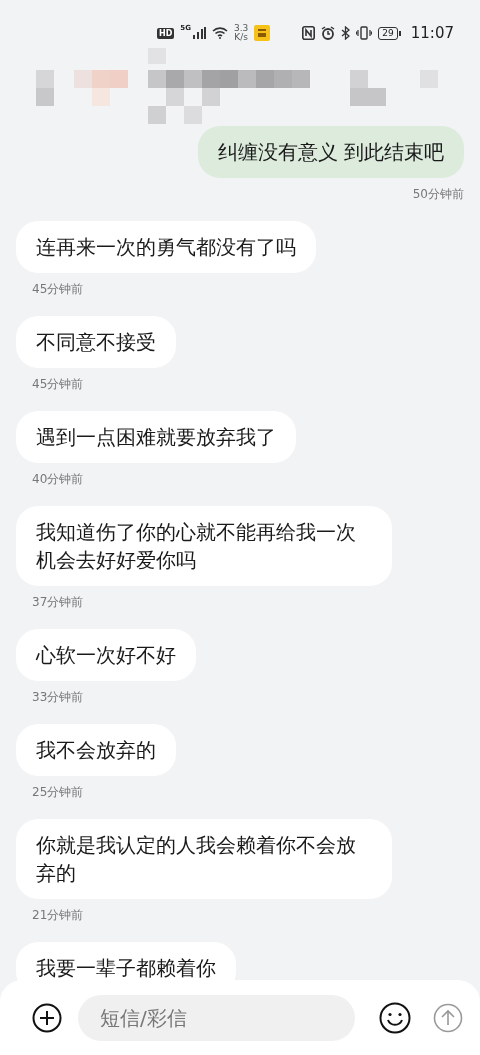 This screenshot has width=480, height=1055. What do you see at coordinates (58, 792) in the screenshot?
I see `message-time: 25分钟前` at bounding box center [58, 792].